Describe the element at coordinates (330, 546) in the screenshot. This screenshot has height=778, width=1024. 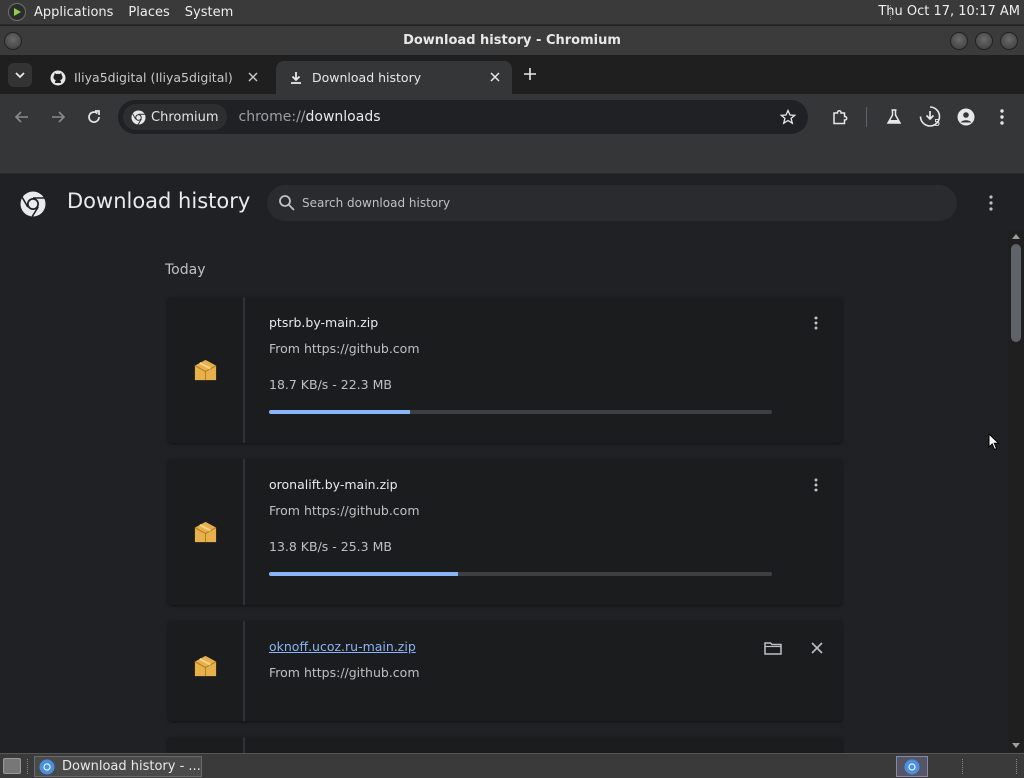
I see `download-status: 13.8 KB/s - 25.3 MB` at that location.